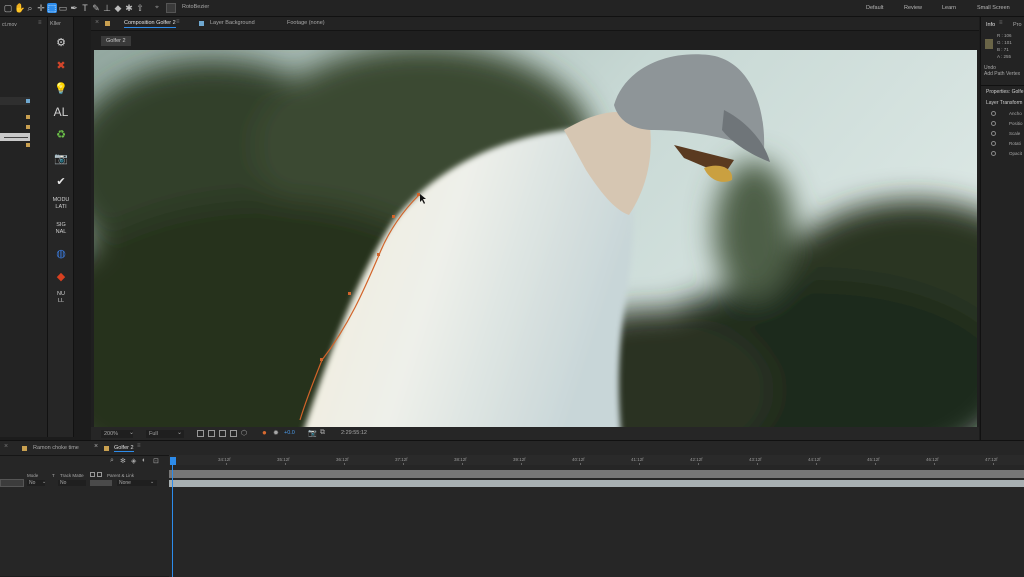 The image size is (1024, 577). What do you see at coordinates (1017, 25) in the screenshot?
I see `tab-properties-short: Pro` at bounding box center [1017, 25].